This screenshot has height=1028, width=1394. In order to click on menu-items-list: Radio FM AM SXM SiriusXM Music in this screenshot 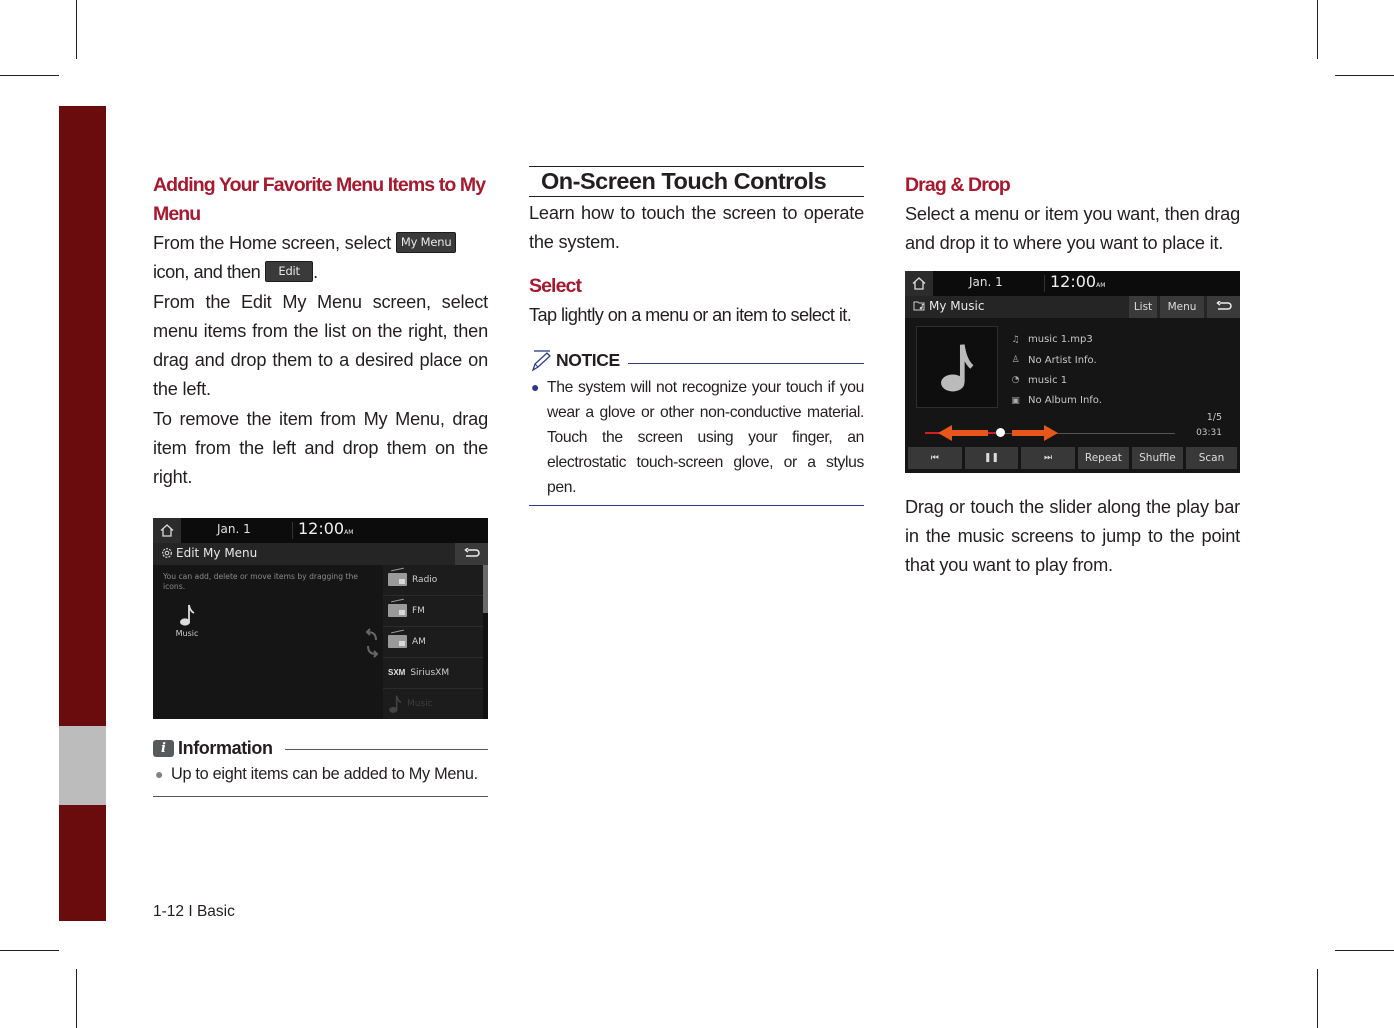, I will do `click(433, 641)`.